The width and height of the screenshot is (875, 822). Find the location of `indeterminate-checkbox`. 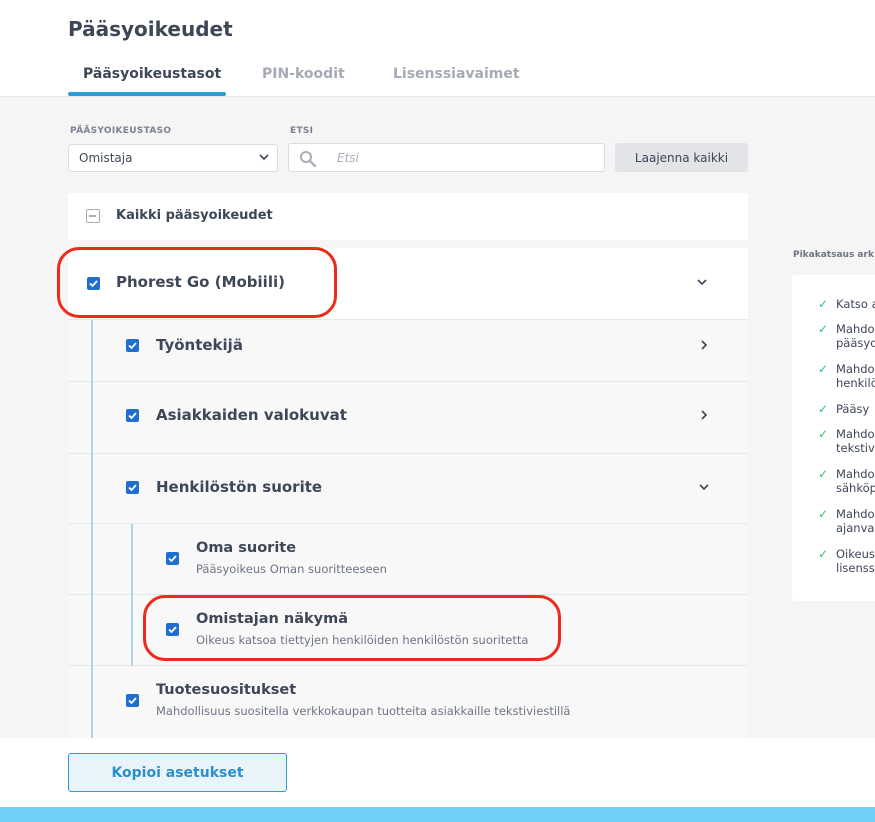

indeterminate-checkbox is located at coordinates (93, 216).